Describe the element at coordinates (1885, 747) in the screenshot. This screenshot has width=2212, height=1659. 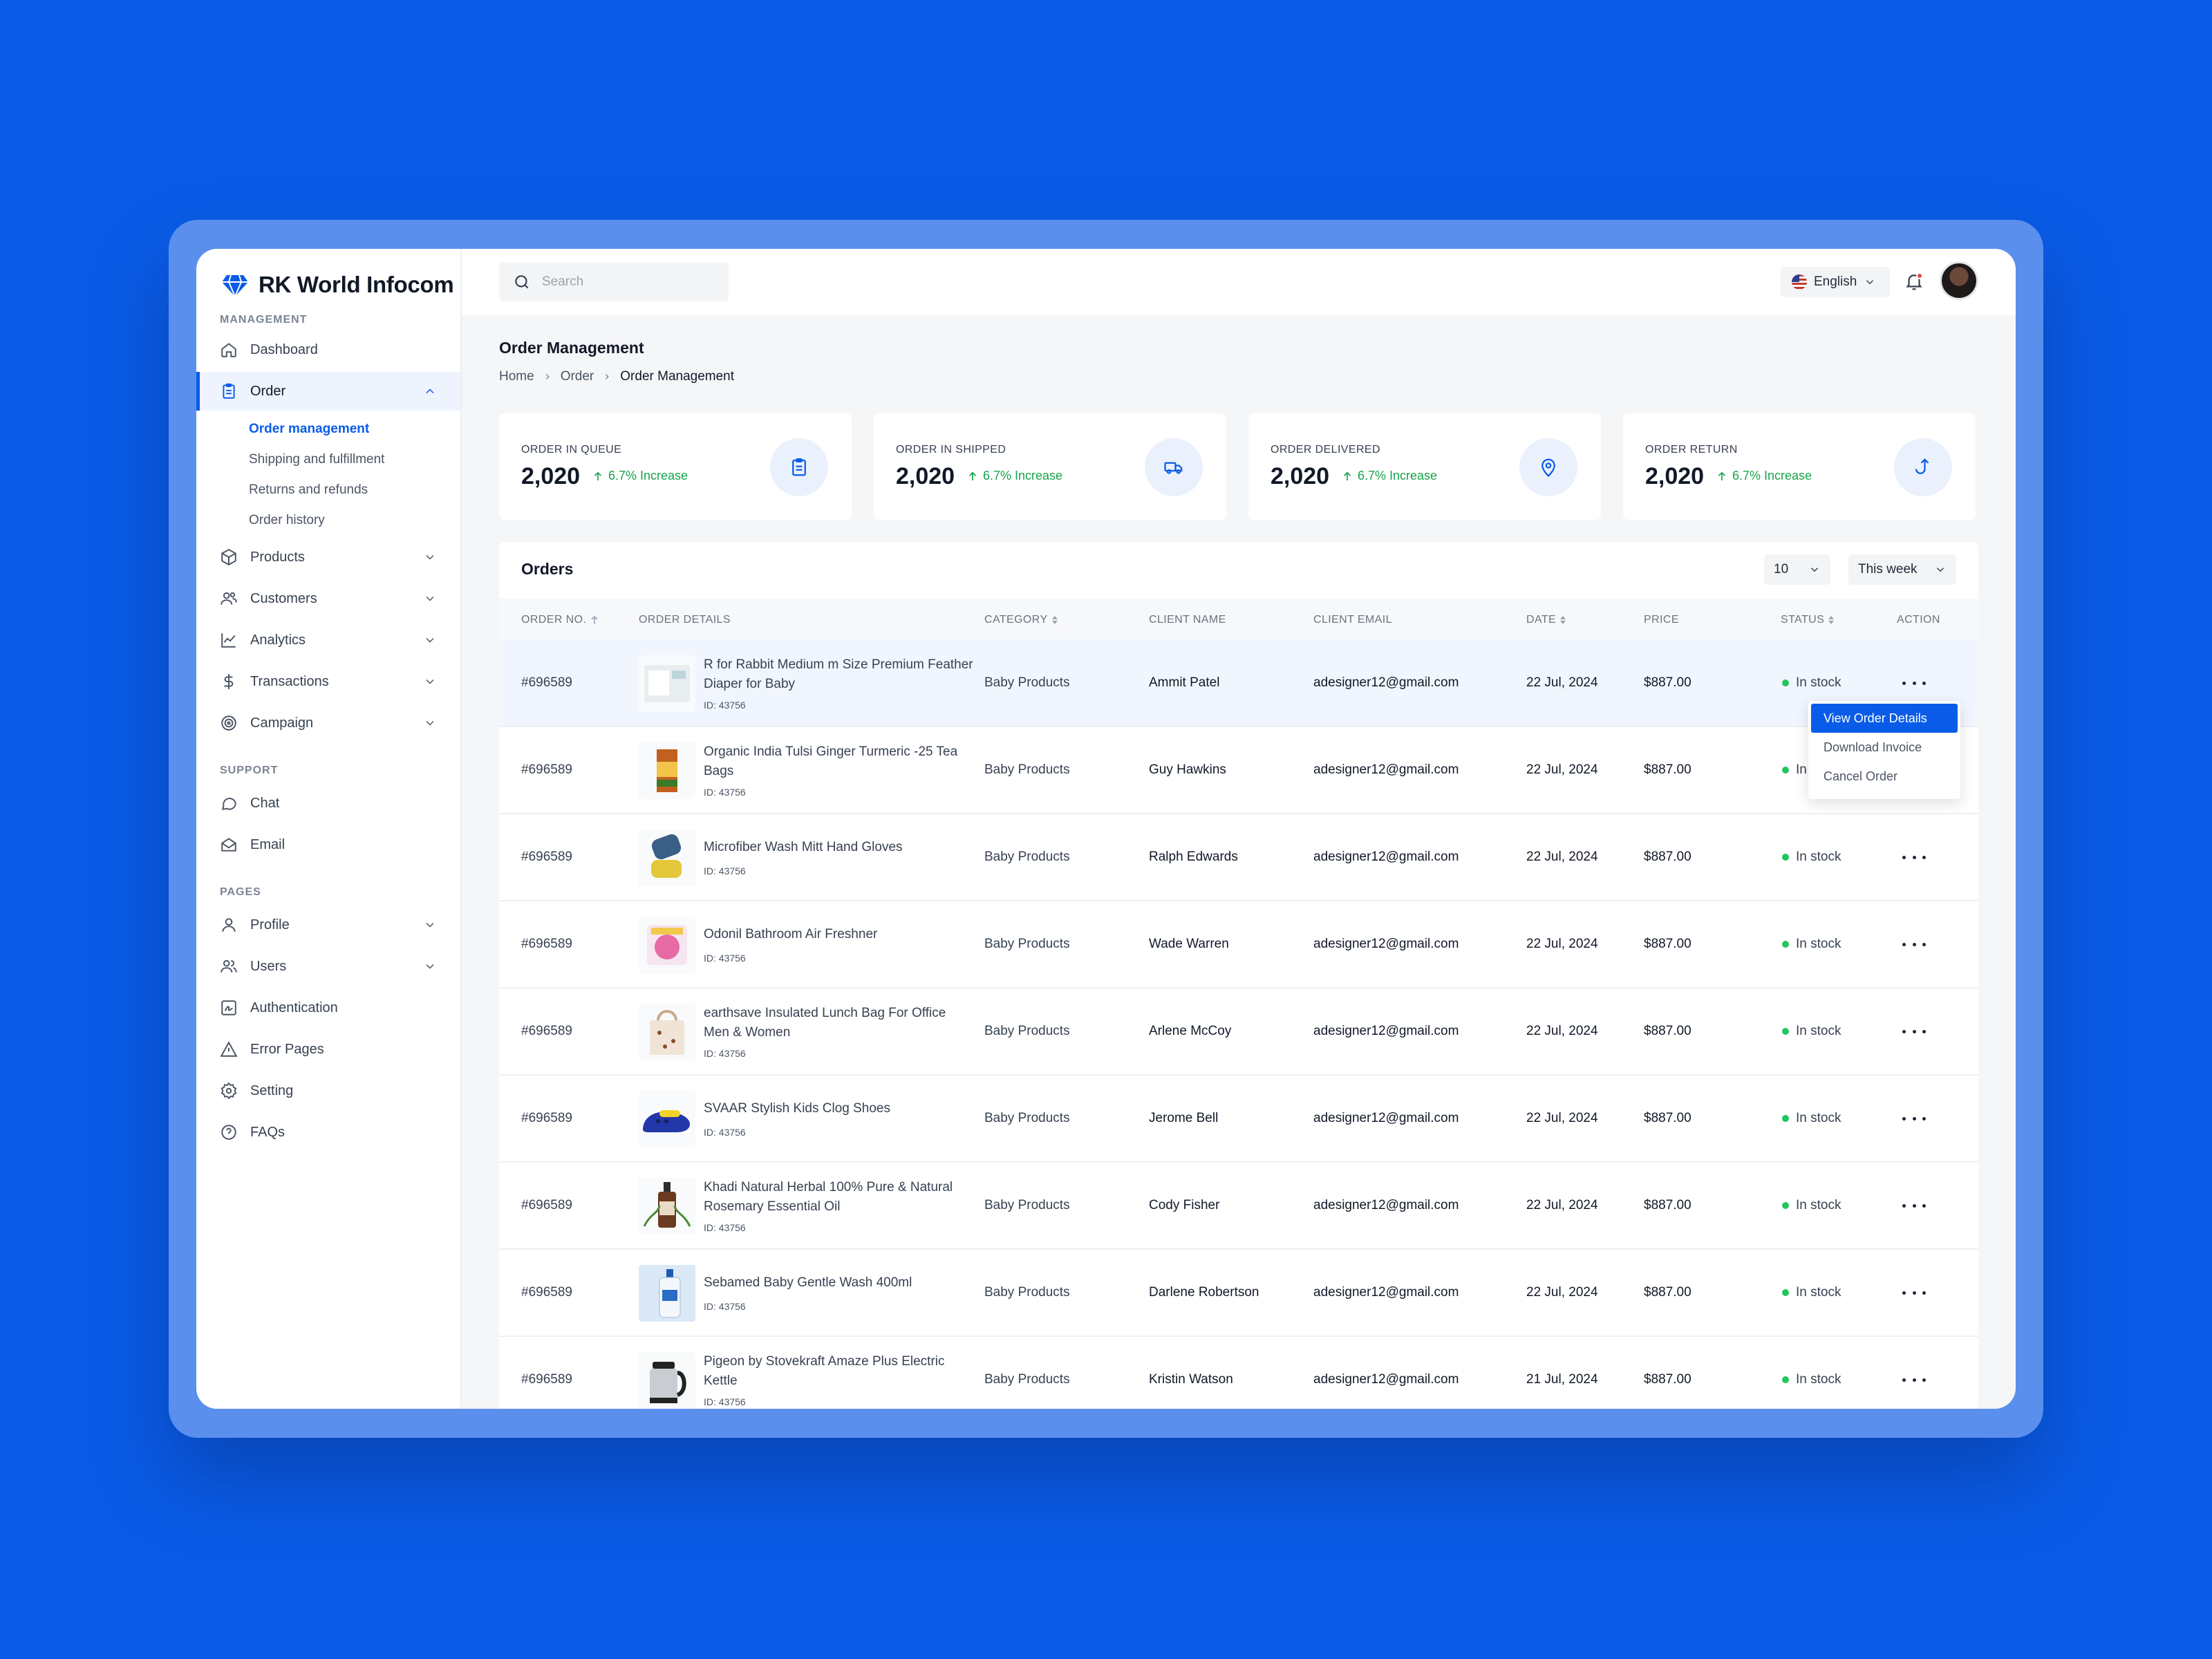
I see `menu-item-download-invoice: Download Invoice` at that location.